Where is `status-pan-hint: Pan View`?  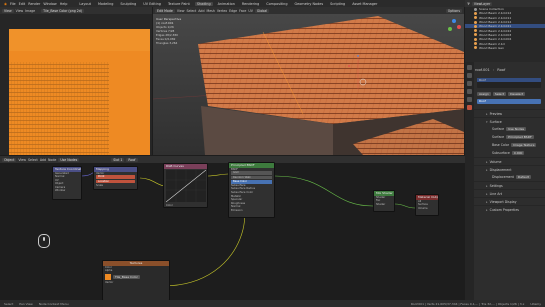
status-pan-hint: Pan View is located at coordinates (26, 303).